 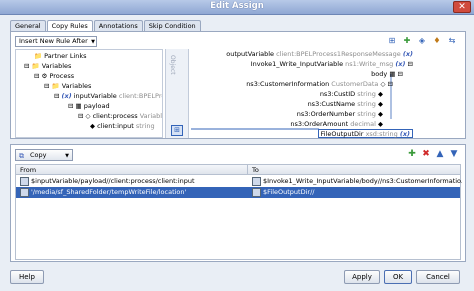 What do you see at coordinates (47, 66) in the screenshot?
I see `tree-item-variables: ⊟ 📁 Variables` at bounding box center [47, 66].